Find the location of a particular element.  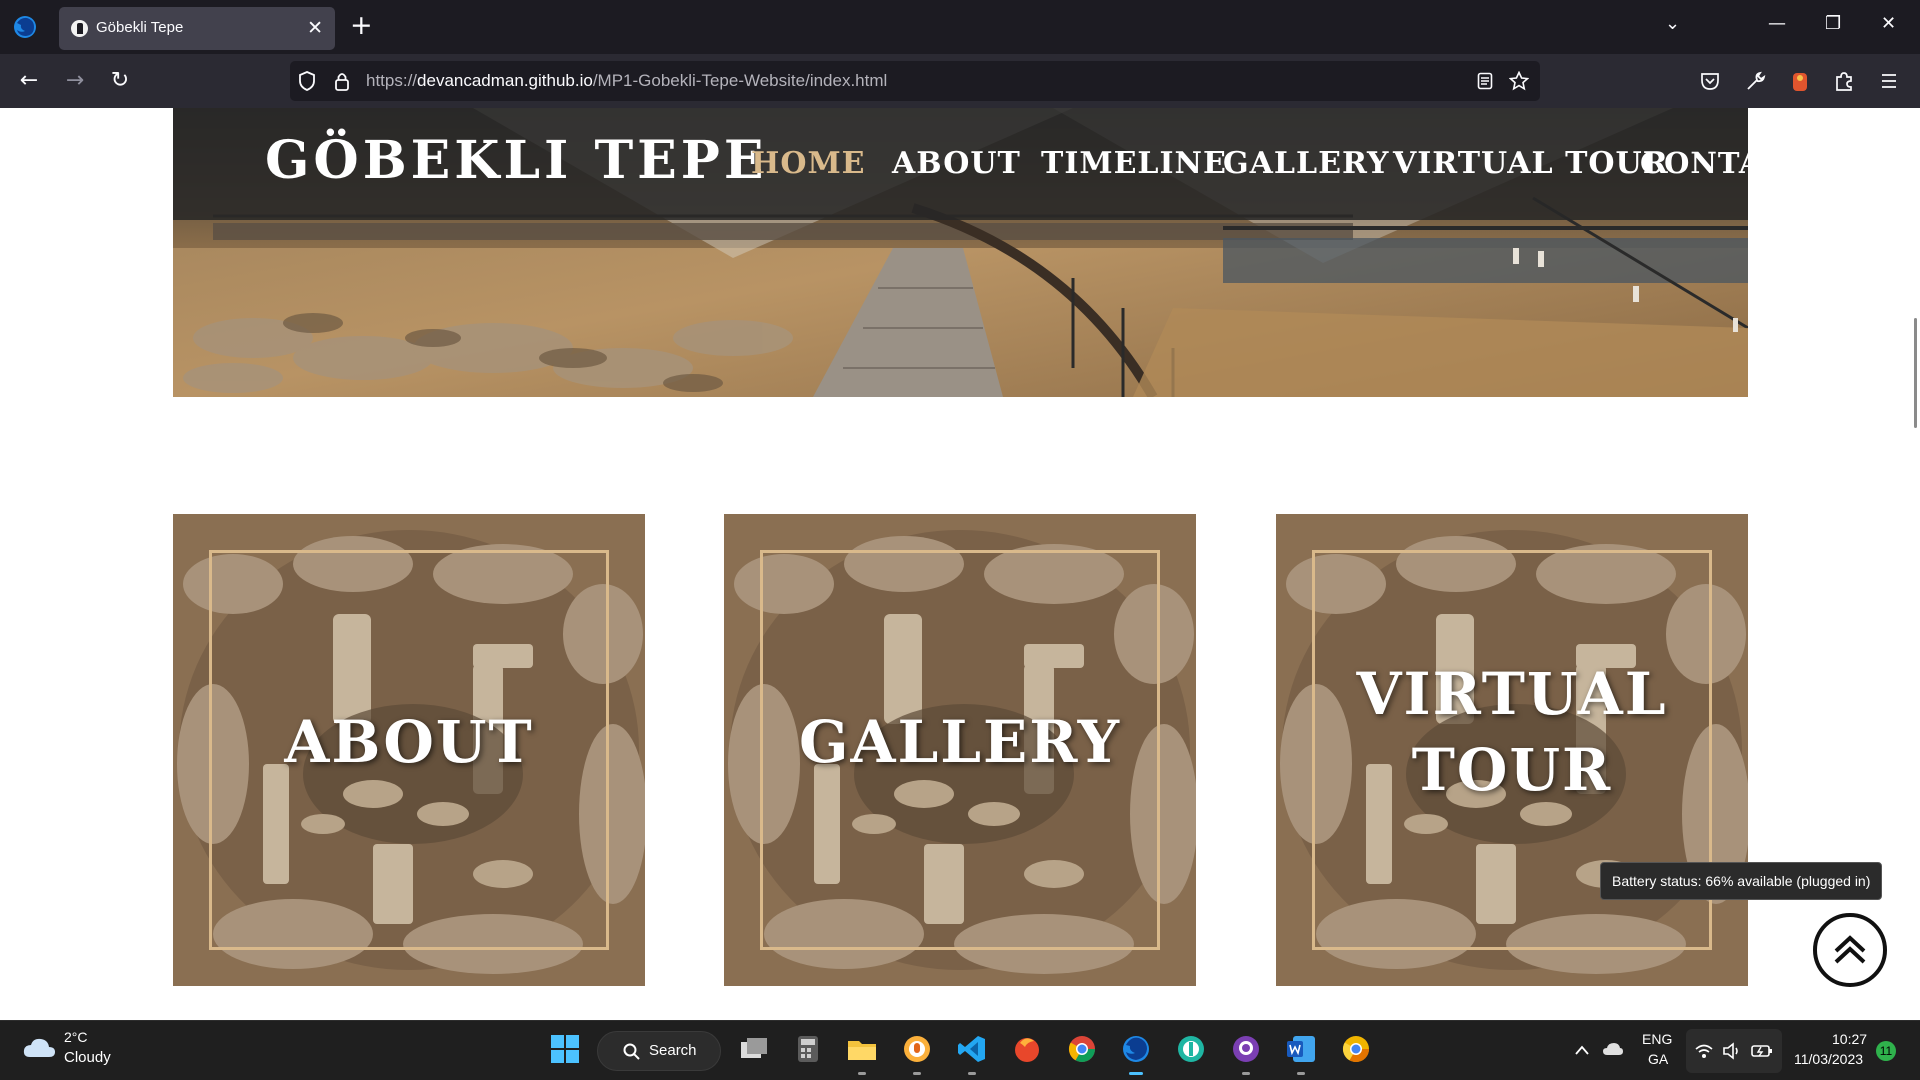

extensions-puzzle-icon is located at coordinates (1844, 81).